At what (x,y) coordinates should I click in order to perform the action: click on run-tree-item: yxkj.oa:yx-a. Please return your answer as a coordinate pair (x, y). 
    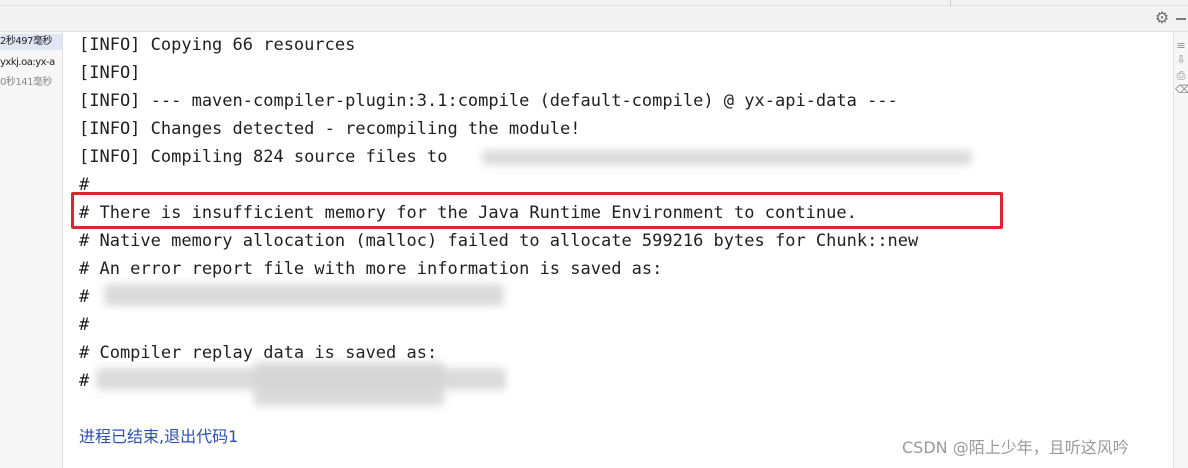
    Looking at the image, I should click on (27, 63).